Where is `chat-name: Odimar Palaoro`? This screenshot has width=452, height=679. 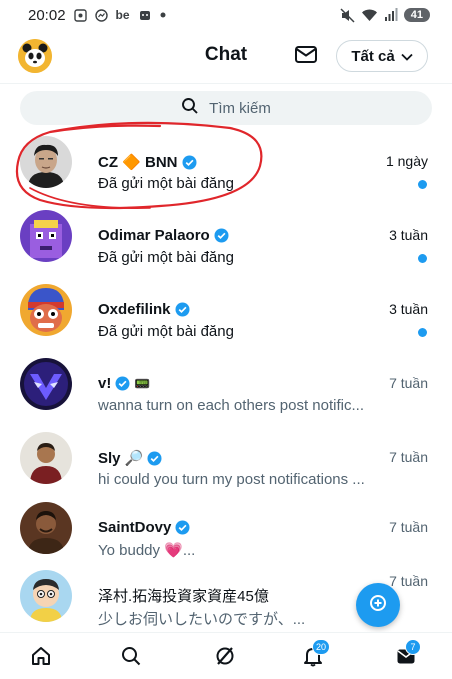
chat-name: Odimar Palaoro is located at coordinates (154, 235).